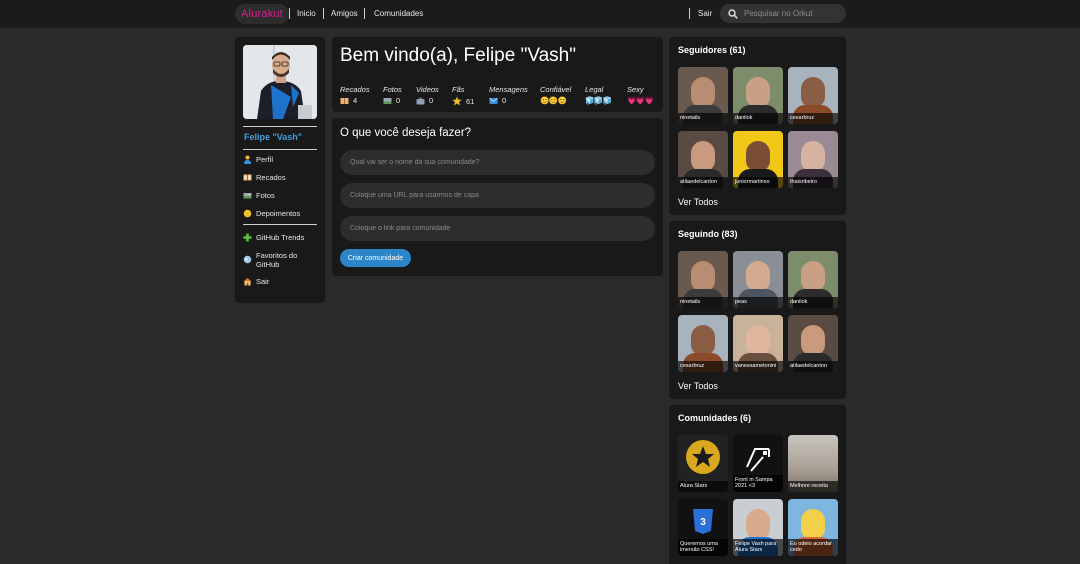 This screenshot has height=564, width=1080. What do you see at coordinates (698, 386) in the screenshot?
I see `following-see-all-link: Ver Todos` at bounding box center [698, 386].